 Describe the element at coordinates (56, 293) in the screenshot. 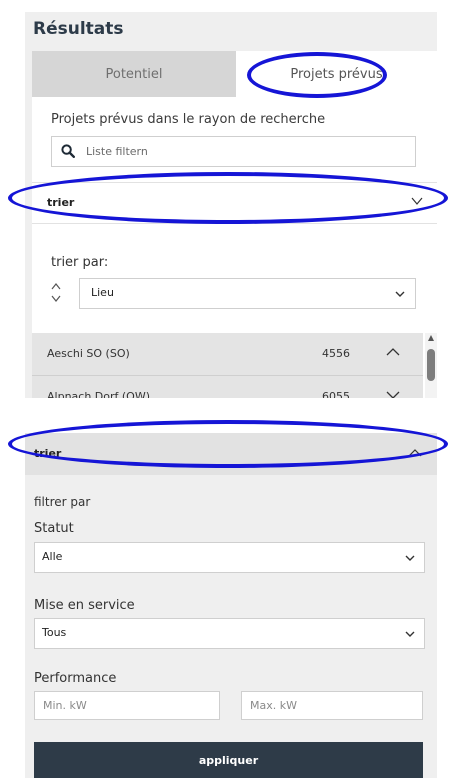

I see `sort-updown-icon` at that location.